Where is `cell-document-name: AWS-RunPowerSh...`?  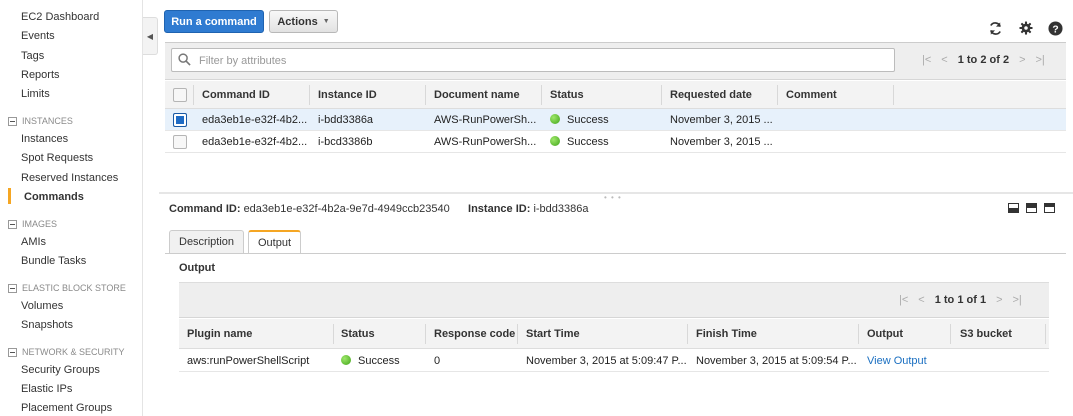 cell-document-name: AWS-RunPowerSh... is located at coordinates (485, 120).